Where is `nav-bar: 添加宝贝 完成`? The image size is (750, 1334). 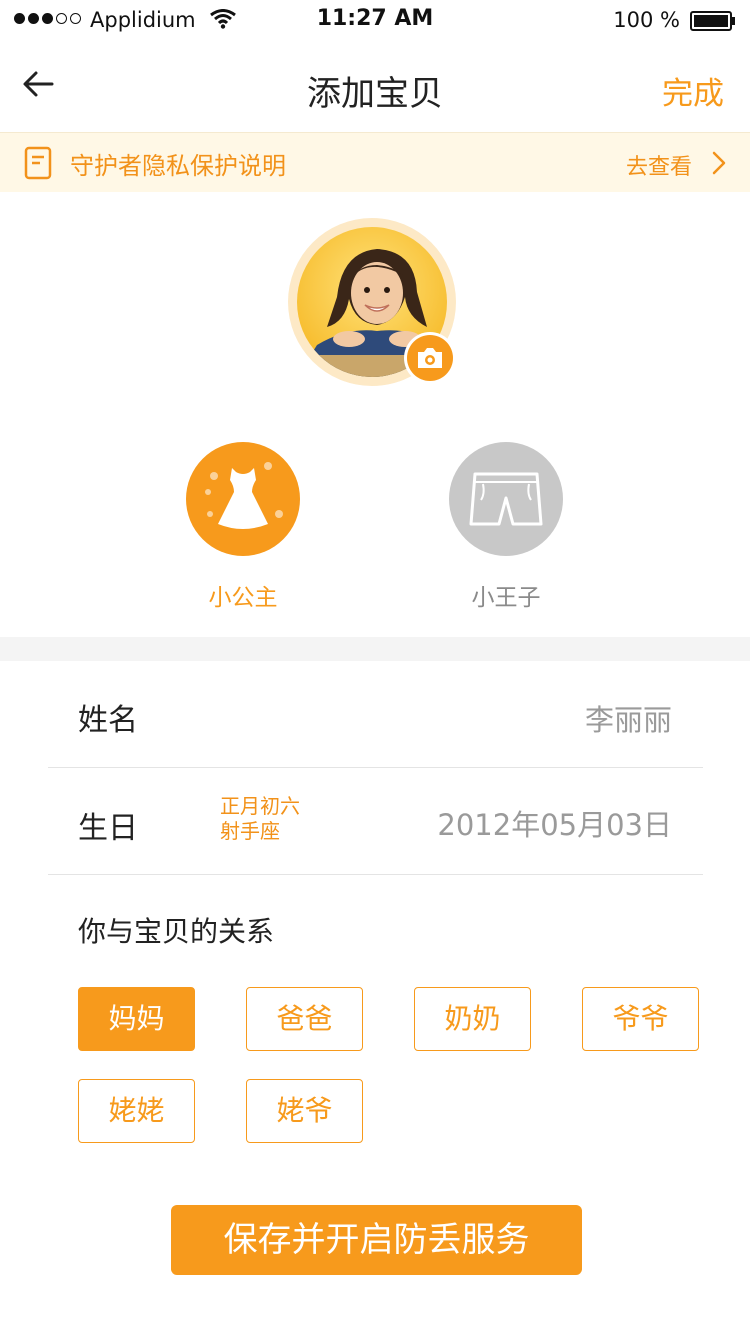 nav-bar: 添加宝贝 完成 is located at coordinates (375, 86).